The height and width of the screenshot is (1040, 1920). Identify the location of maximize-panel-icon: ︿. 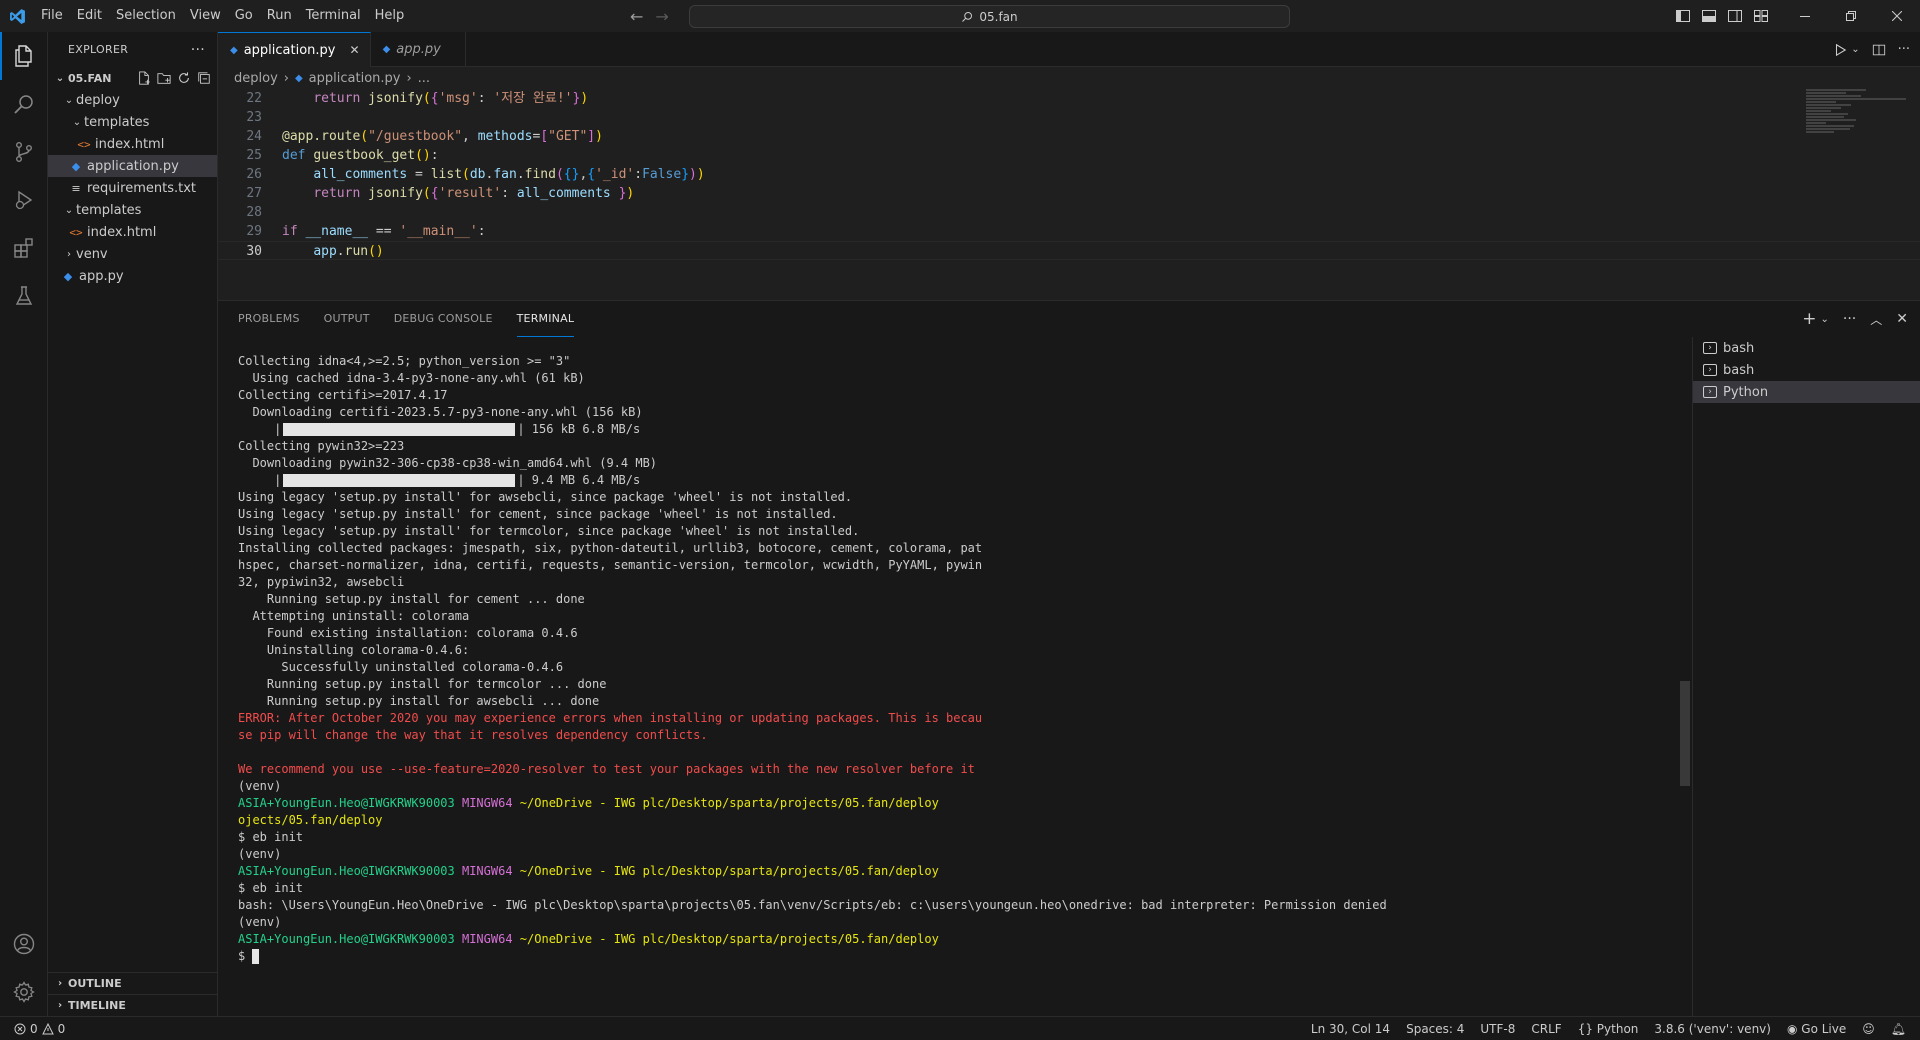
(1876, 319).